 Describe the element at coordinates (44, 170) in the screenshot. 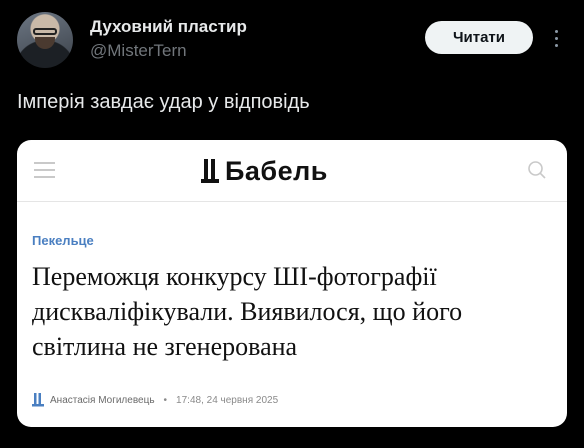

I see `hamburger-menu-icon` at that location.